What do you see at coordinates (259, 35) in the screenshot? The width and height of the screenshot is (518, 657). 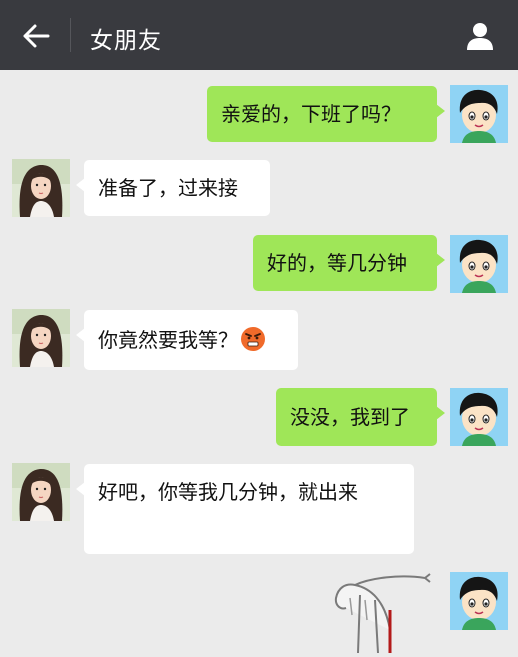 I see `chat-header: 女朋友` at bounding box center [259, 35].